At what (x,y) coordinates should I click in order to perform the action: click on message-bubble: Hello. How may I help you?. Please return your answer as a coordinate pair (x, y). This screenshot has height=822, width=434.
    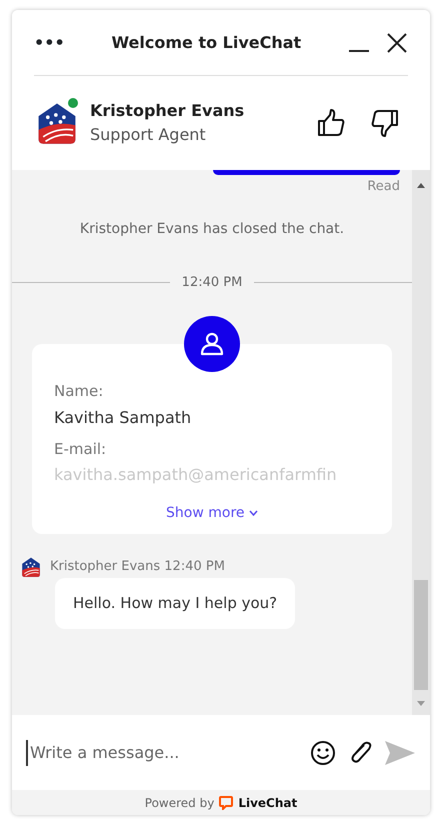
    Looking at the image, I should click on (175, 603).